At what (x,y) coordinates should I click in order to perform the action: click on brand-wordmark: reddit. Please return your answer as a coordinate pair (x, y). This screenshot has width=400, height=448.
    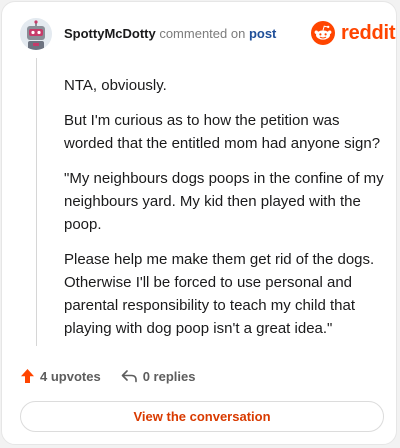
    Looking at the image, I should click on (368, 32).